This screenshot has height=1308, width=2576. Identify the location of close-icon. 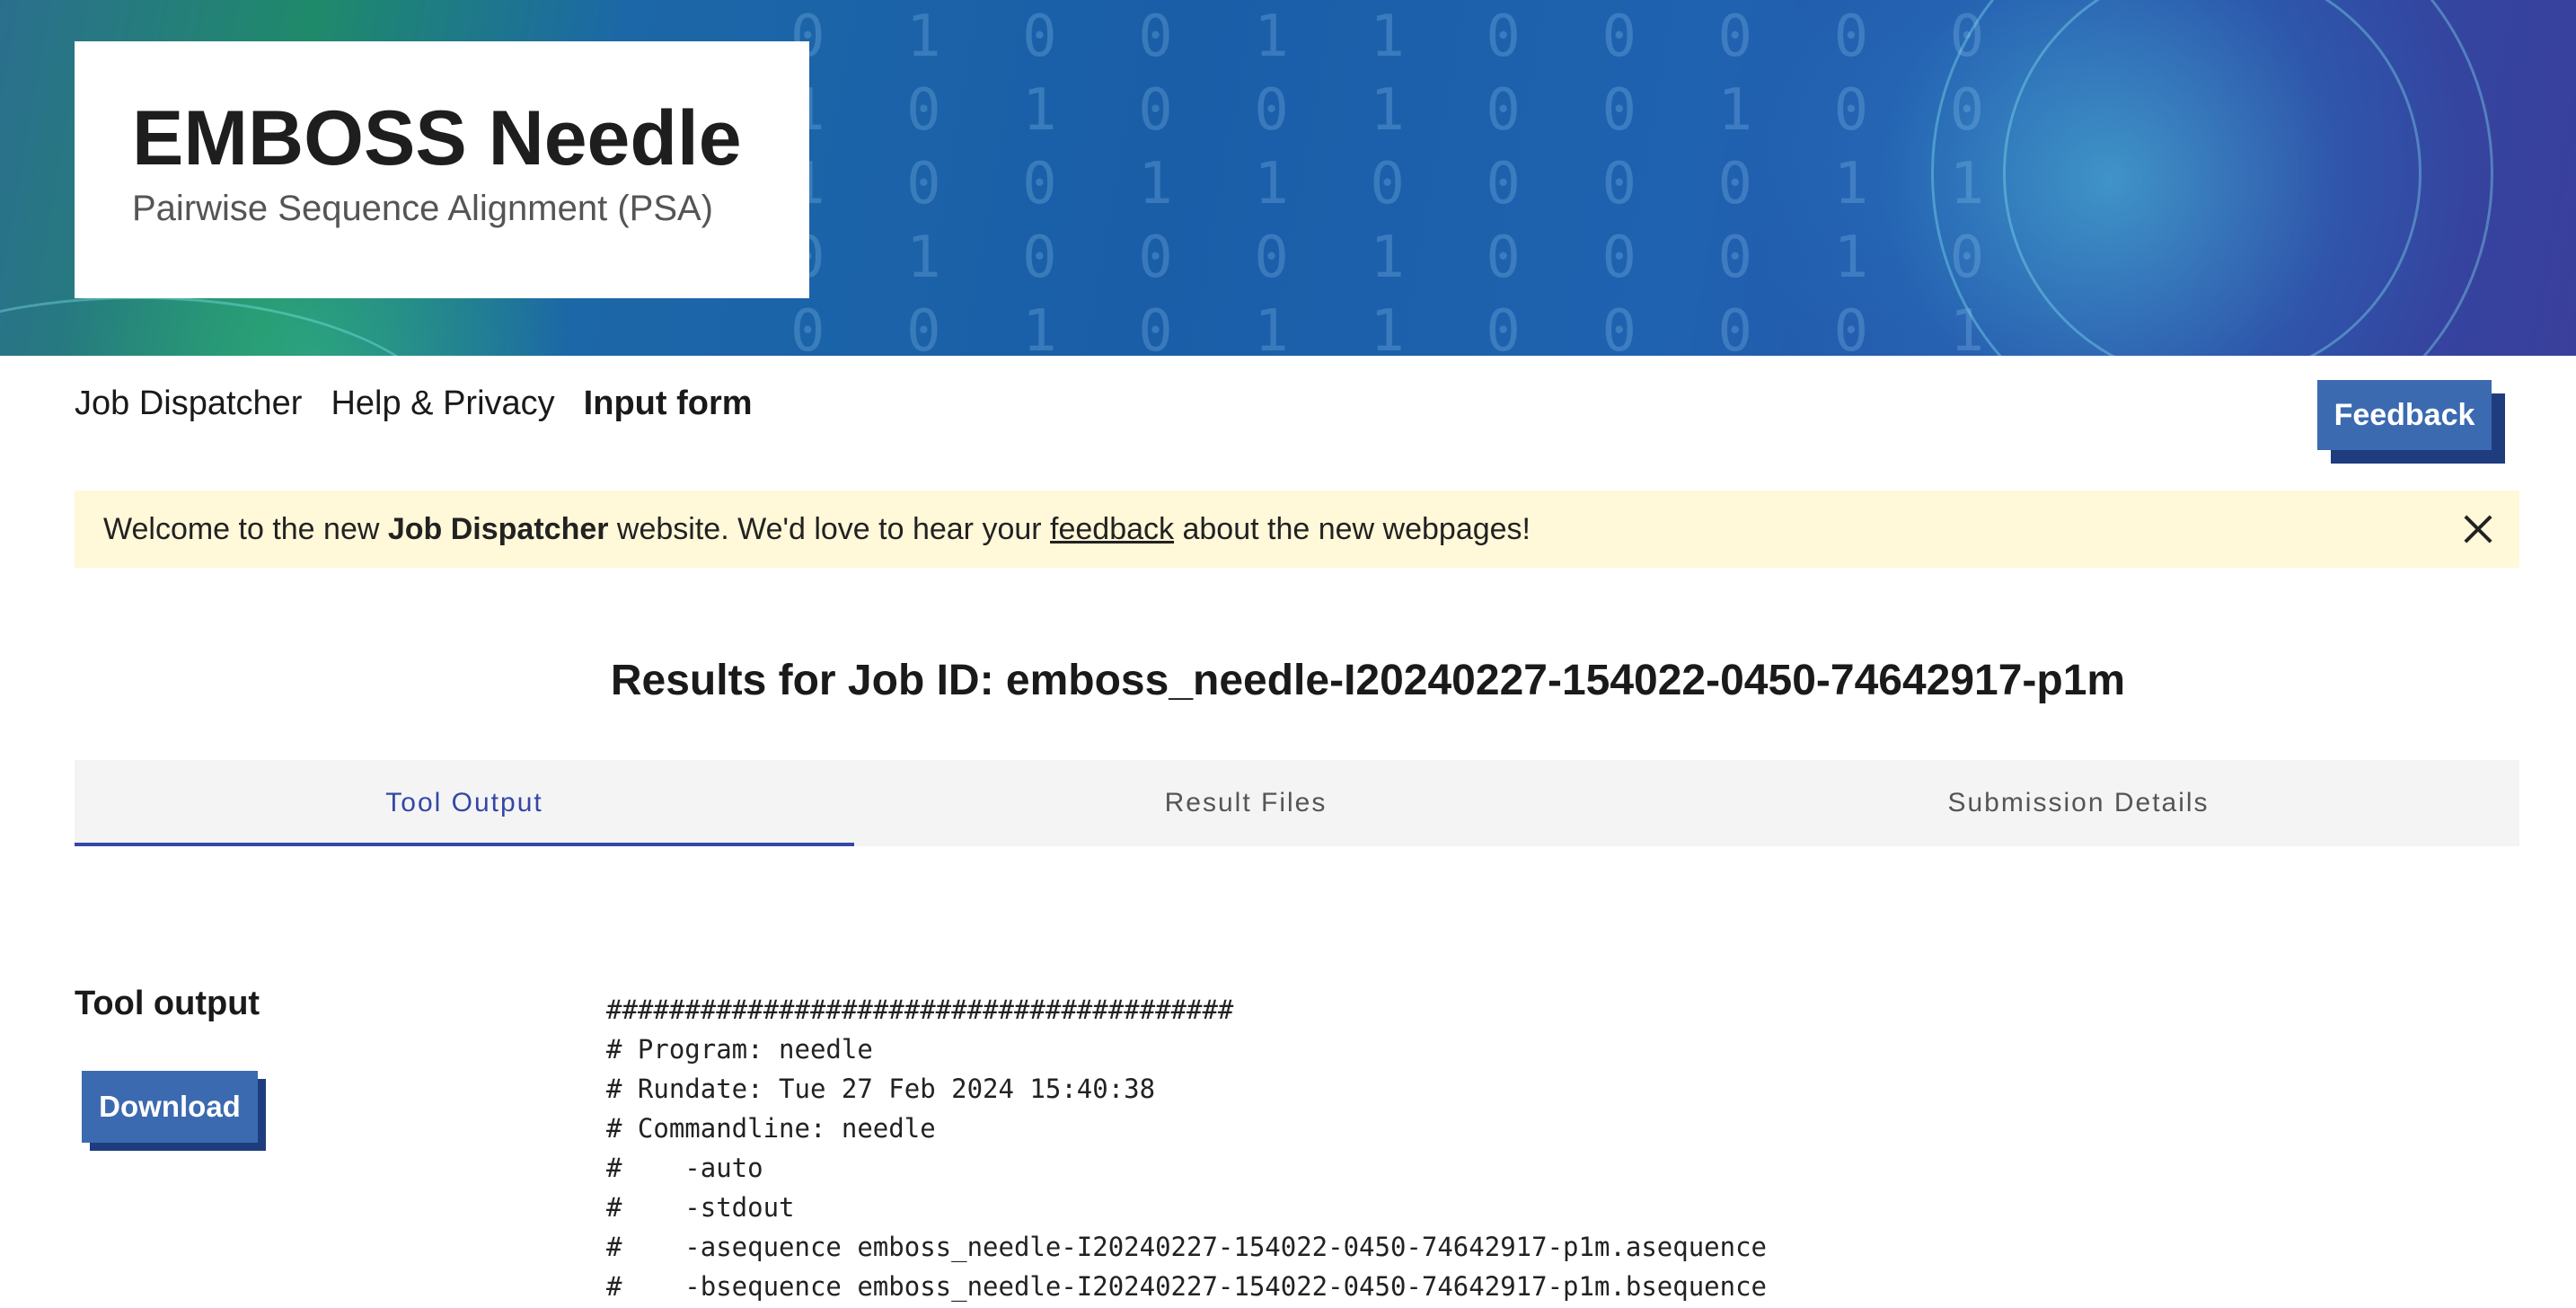
(2478, 529).